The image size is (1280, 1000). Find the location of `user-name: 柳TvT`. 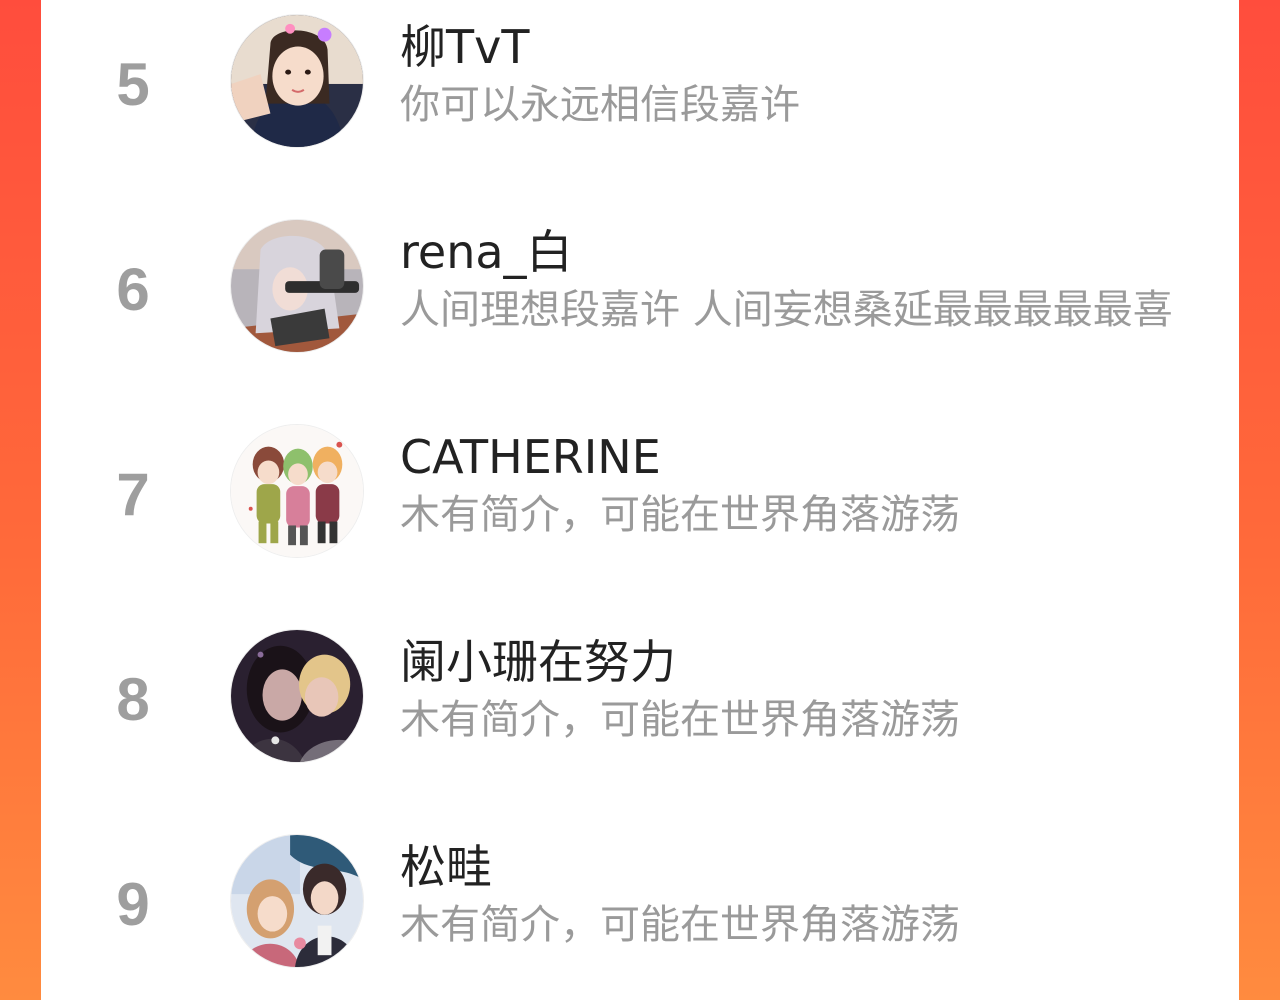

user-name: 柳TvT is located at coordinates (465, 47).